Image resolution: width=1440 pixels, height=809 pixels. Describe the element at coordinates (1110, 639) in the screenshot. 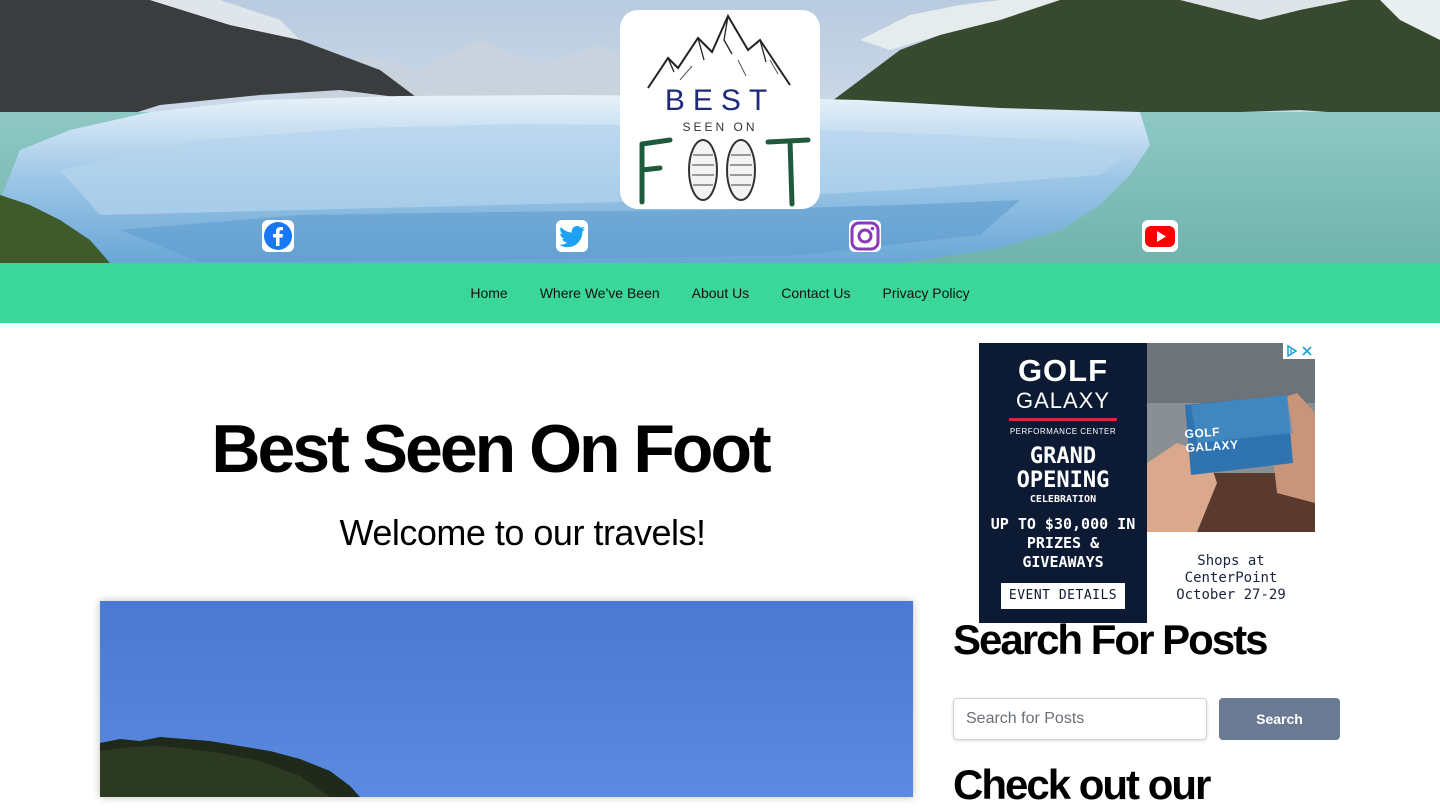

I see `search-heading: Search For Posts` at that location.